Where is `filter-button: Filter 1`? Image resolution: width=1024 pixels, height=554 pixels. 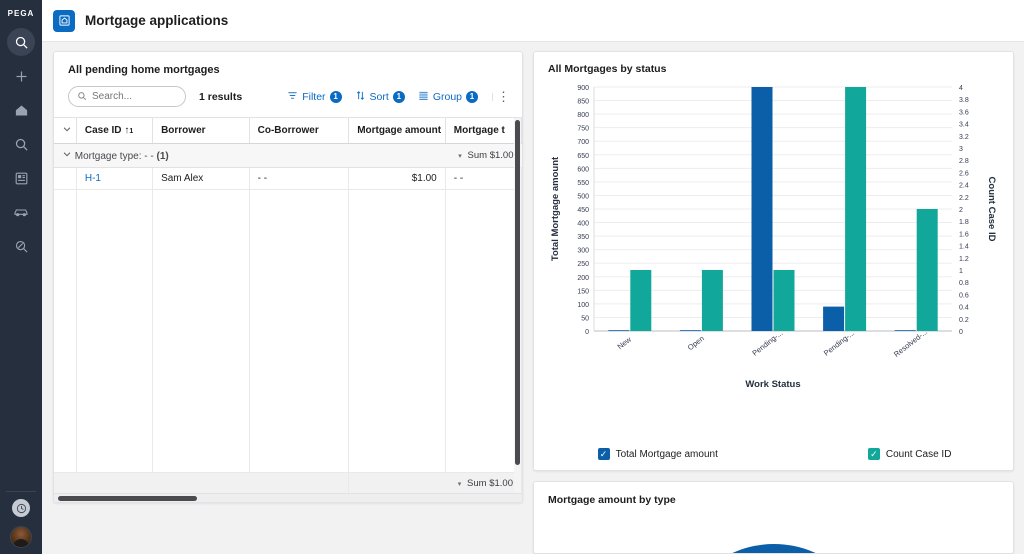
filter-button: Filter 1 is located at coordinates (314, 97).